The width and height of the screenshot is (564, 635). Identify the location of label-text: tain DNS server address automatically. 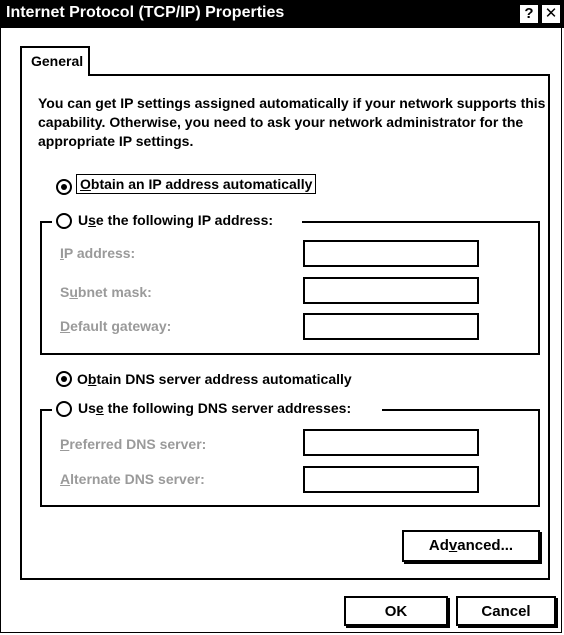
(224, 379).